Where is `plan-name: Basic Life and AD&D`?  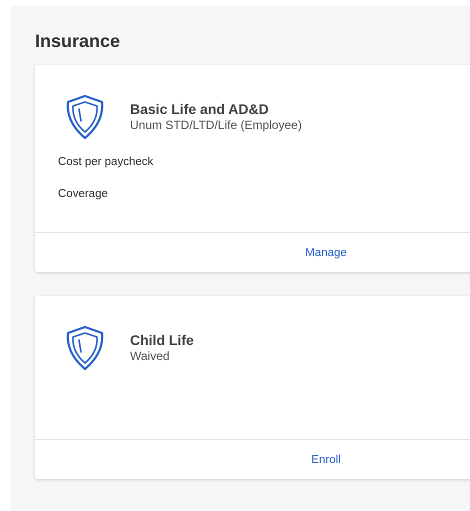
plan-name: Basic Life and AD&D is located at coordinates (200, 109).